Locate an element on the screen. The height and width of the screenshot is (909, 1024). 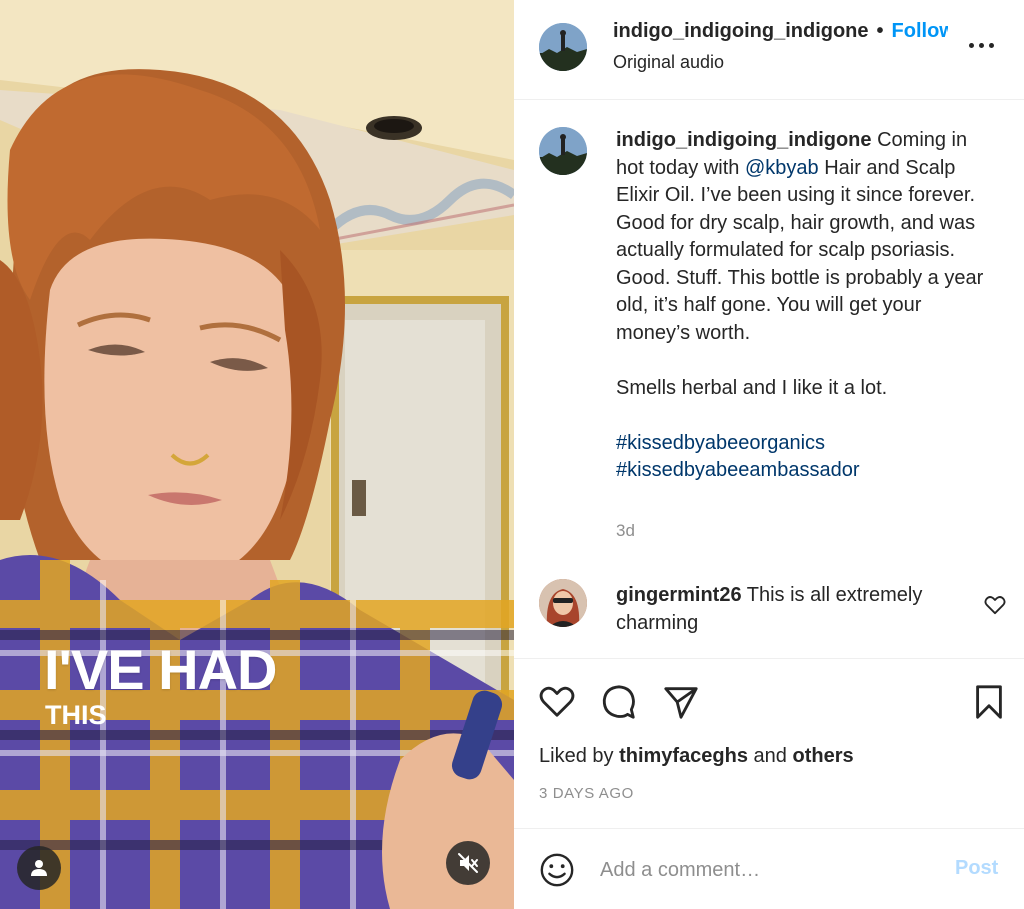
bookmark-icon is located at coordinates (989, 702).